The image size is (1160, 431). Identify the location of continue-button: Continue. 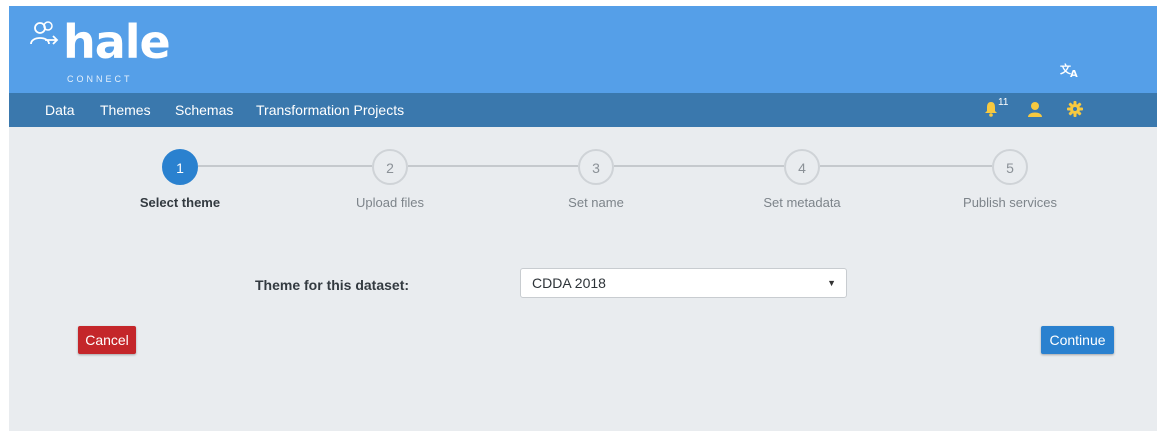
(1077, 340).